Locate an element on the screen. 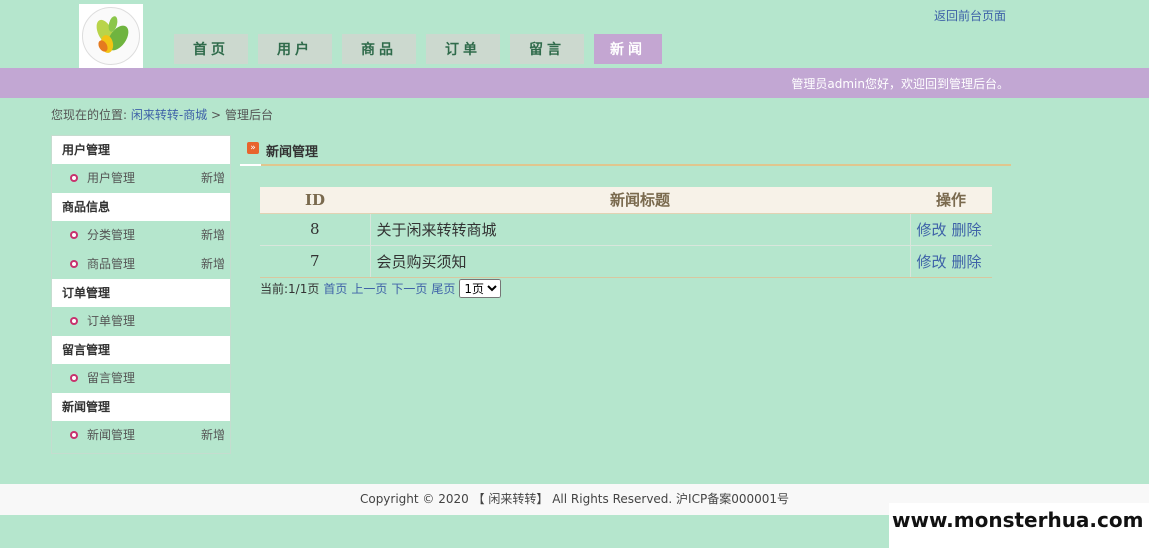  sidebar-group-title: 订单管理 is located at coordinates (141, 293).